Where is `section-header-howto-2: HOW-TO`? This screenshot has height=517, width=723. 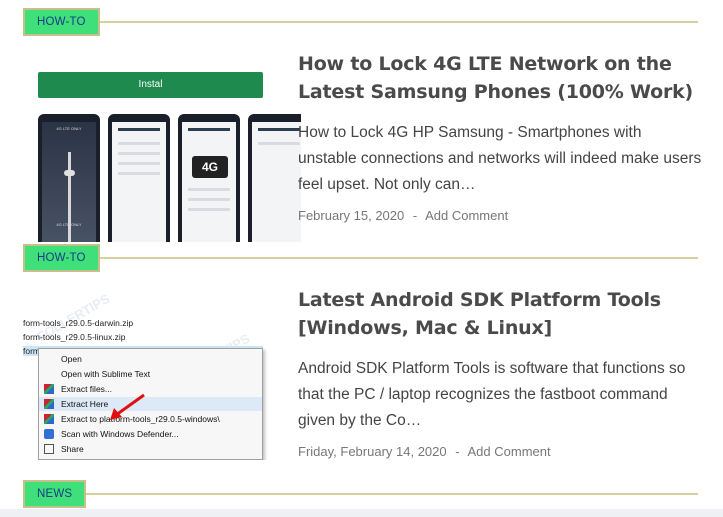
section-header-howto-2: HOW-TO is located at coordinates (360, 258).